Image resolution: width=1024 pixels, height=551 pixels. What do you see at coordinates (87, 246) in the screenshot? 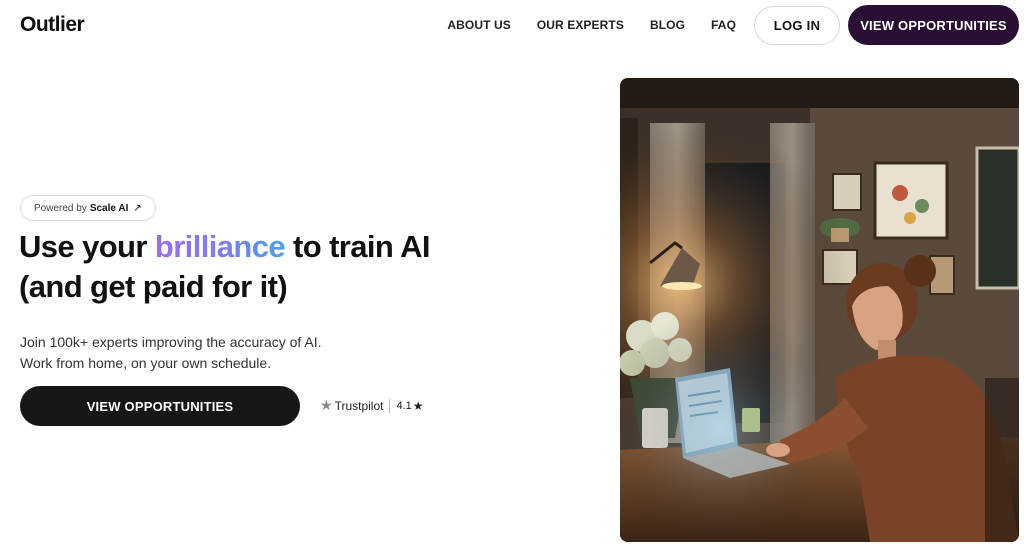
I see `headline-part1: Use your` at bounding box center [87, 246].